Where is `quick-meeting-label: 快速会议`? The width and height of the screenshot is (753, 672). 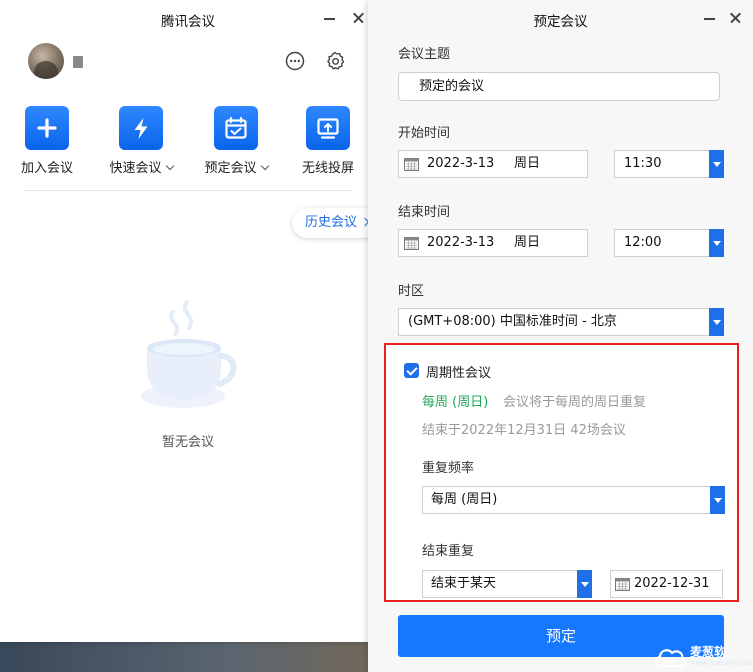 quick-meeting-label: 快速会议 is located at coordinates (135, 168).